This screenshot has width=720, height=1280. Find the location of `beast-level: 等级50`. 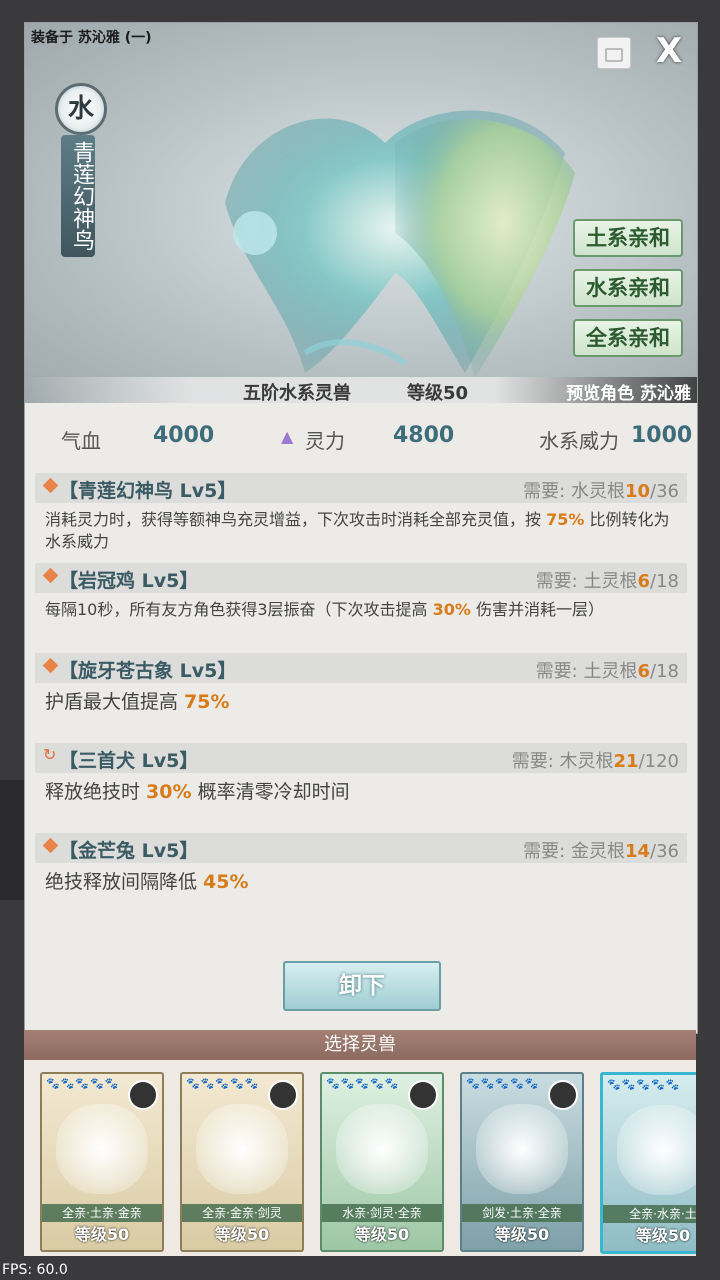

beast-level: 等级50 is located at coordinates (438, 393).